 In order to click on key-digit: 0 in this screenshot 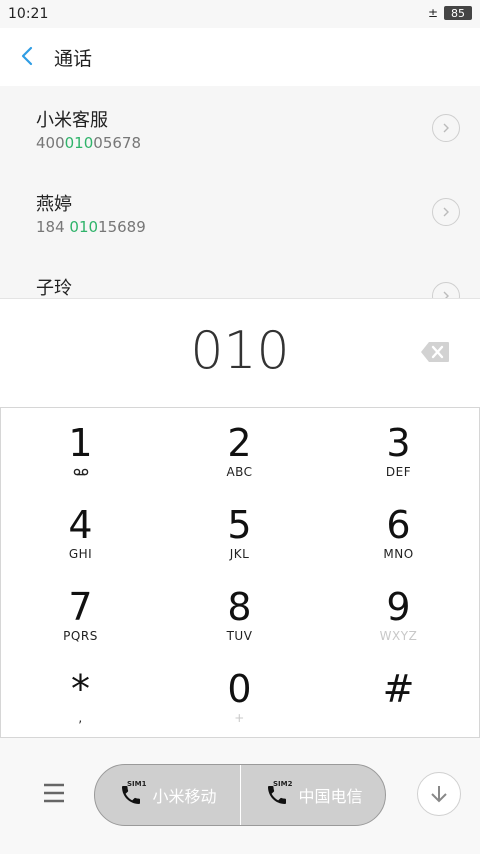, I will do `click(239, 689)`.